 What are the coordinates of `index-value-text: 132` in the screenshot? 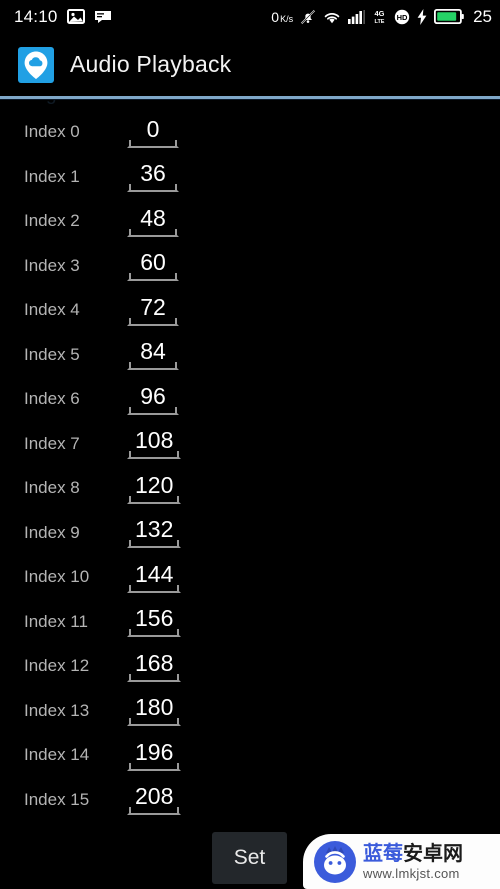 It's located at (154, 529).